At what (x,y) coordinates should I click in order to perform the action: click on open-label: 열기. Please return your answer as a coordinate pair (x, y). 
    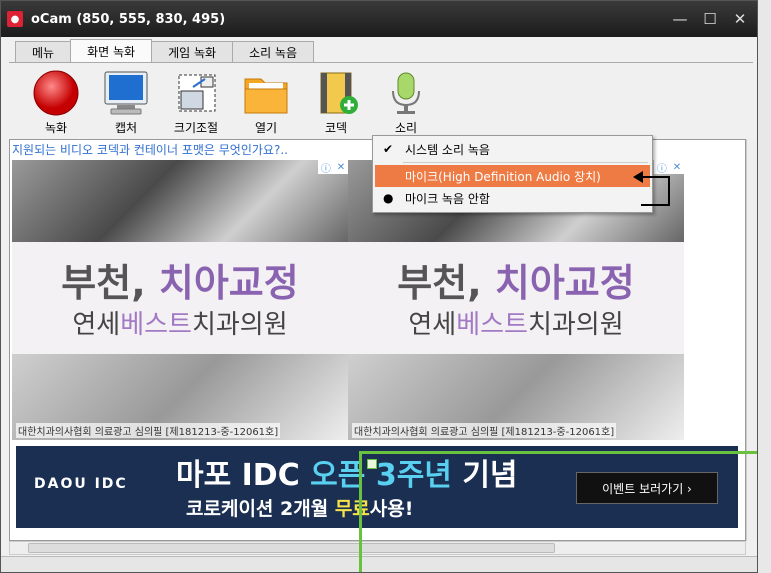
    Looking at the image, I should click on (266, 128).